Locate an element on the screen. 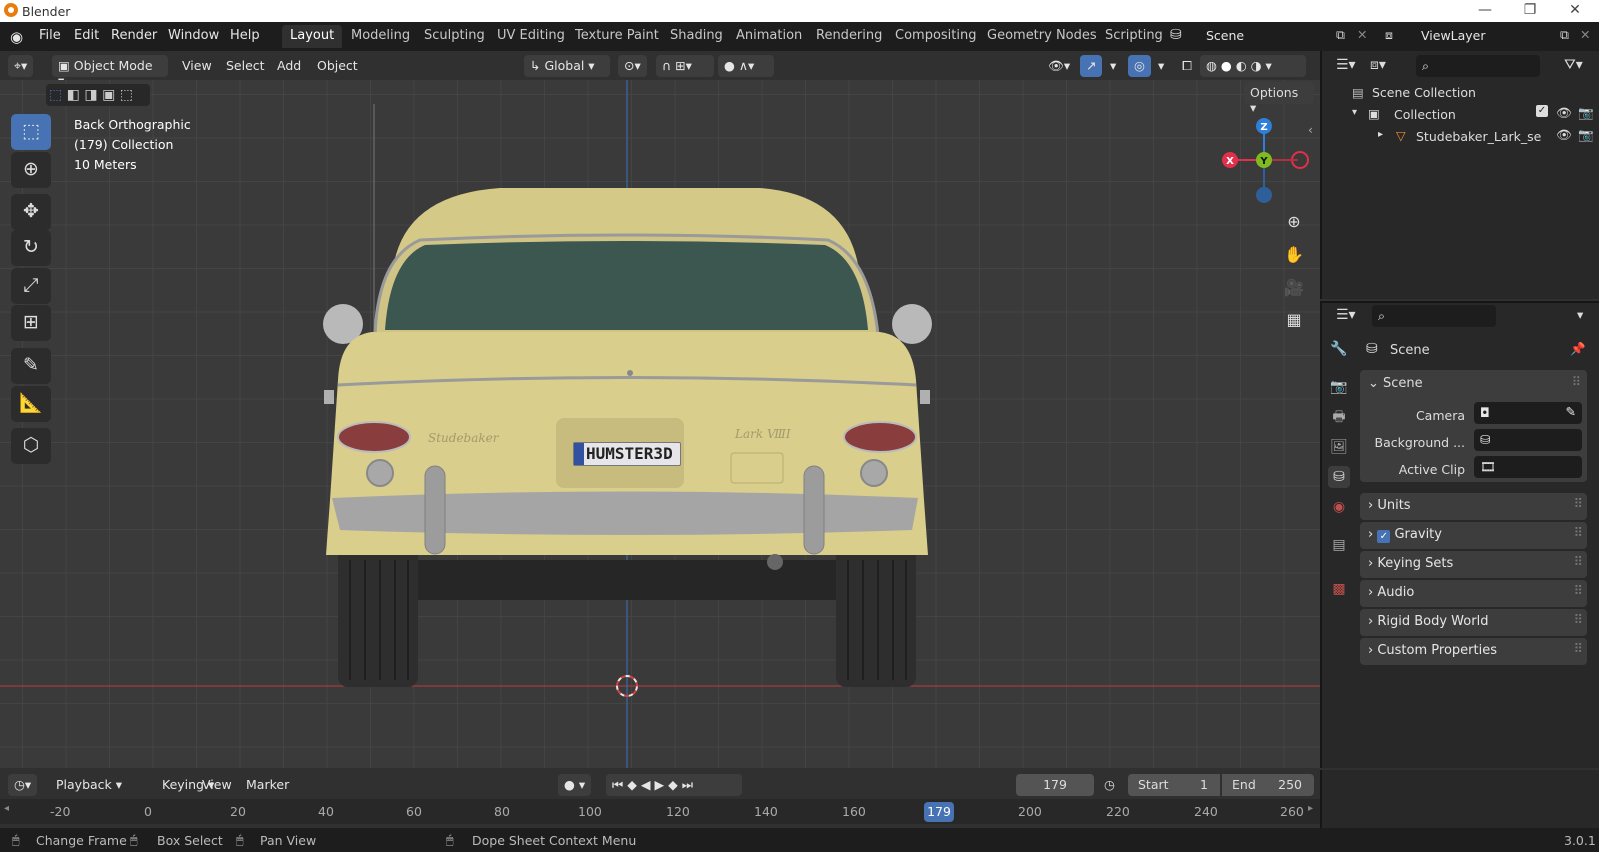 This screenshot has height=852, width=1599. outliner-editor-icon: ☰▾ is located at coordinates (1346, 65).